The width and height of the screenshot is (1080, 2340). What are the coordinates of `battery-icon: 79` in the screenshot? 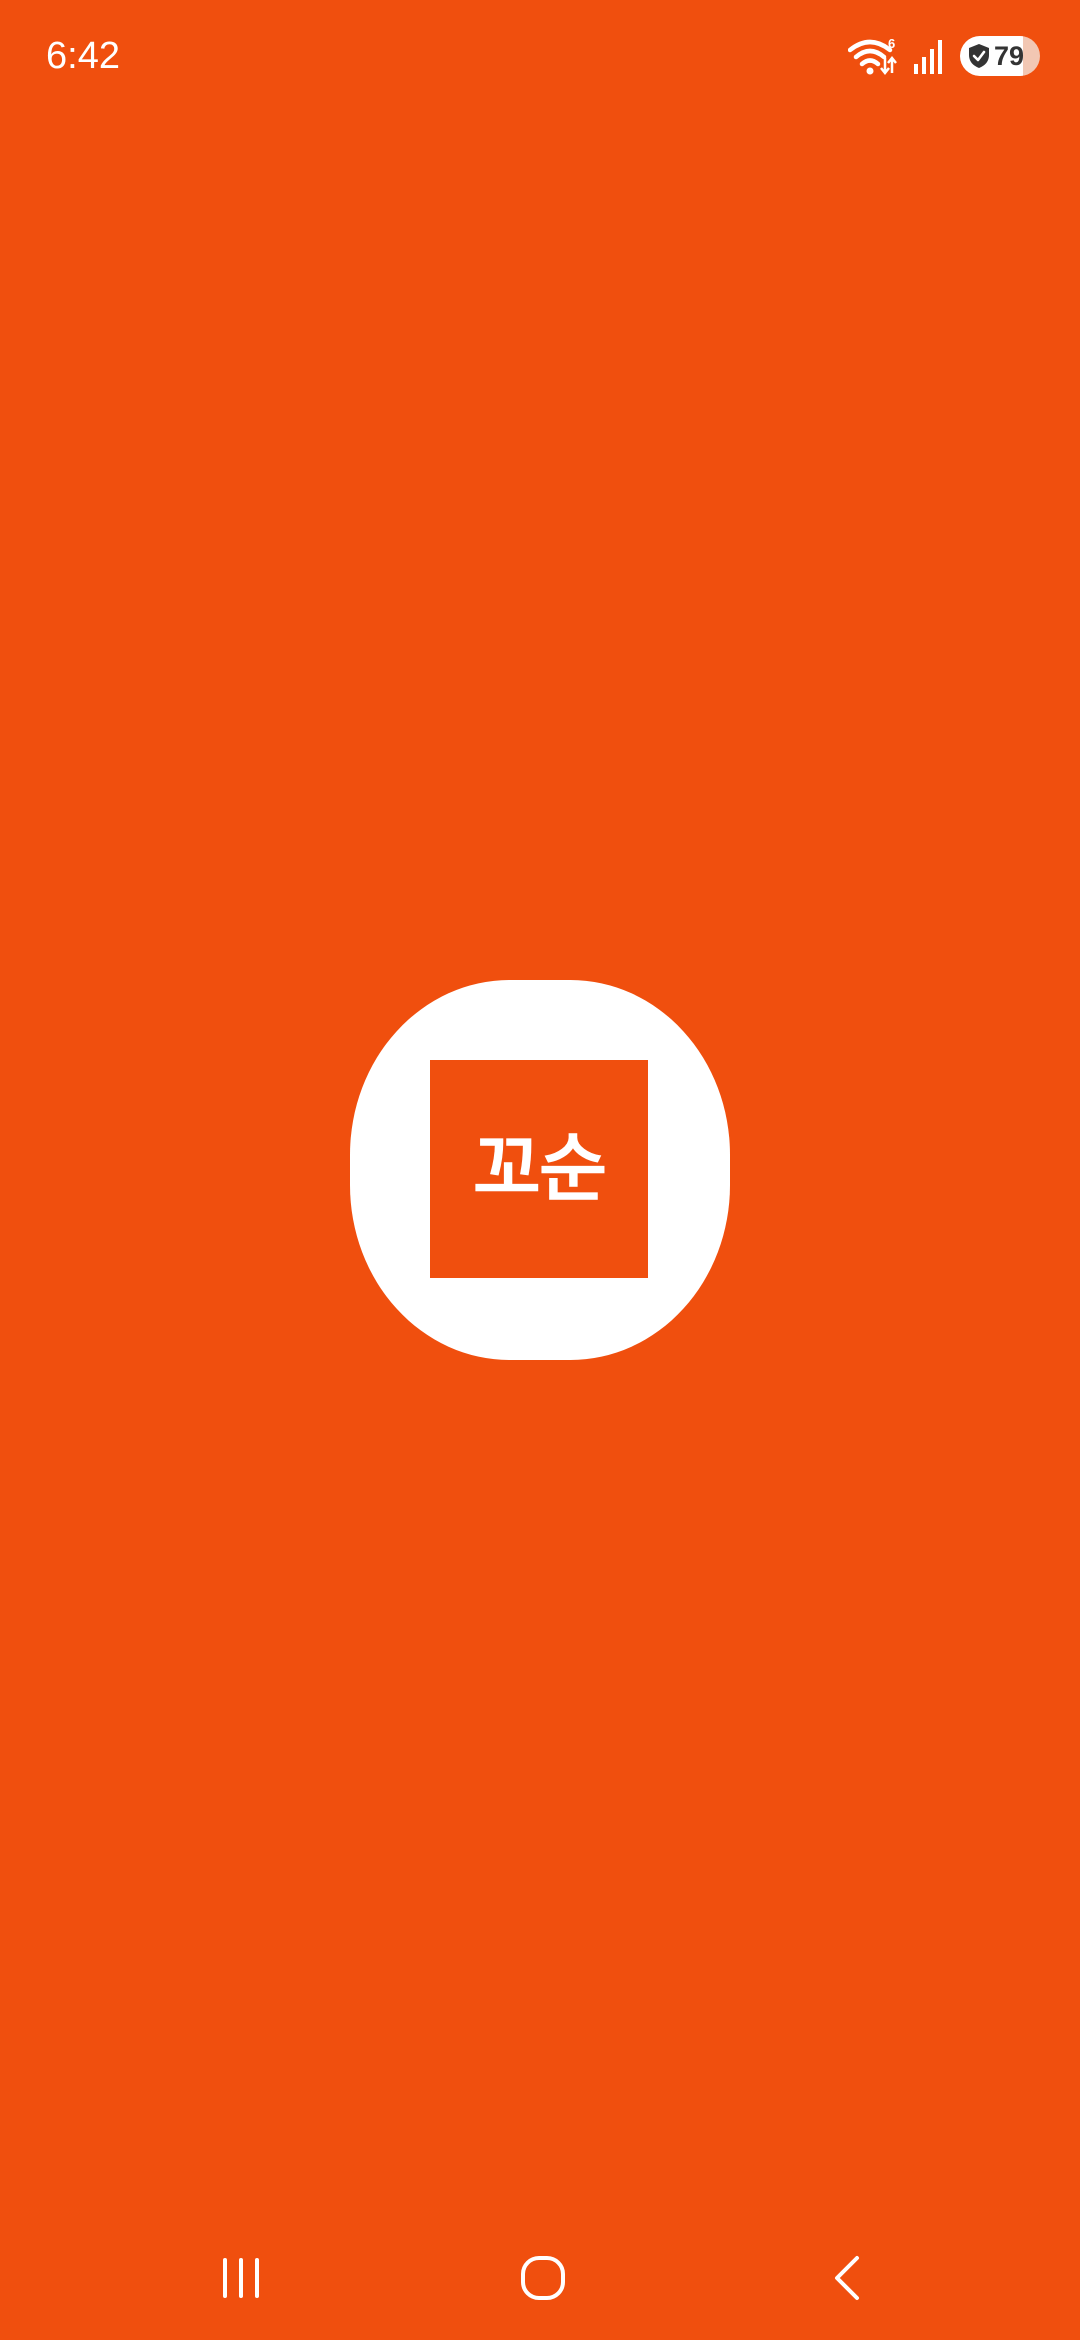 It's located at (1000, 56).